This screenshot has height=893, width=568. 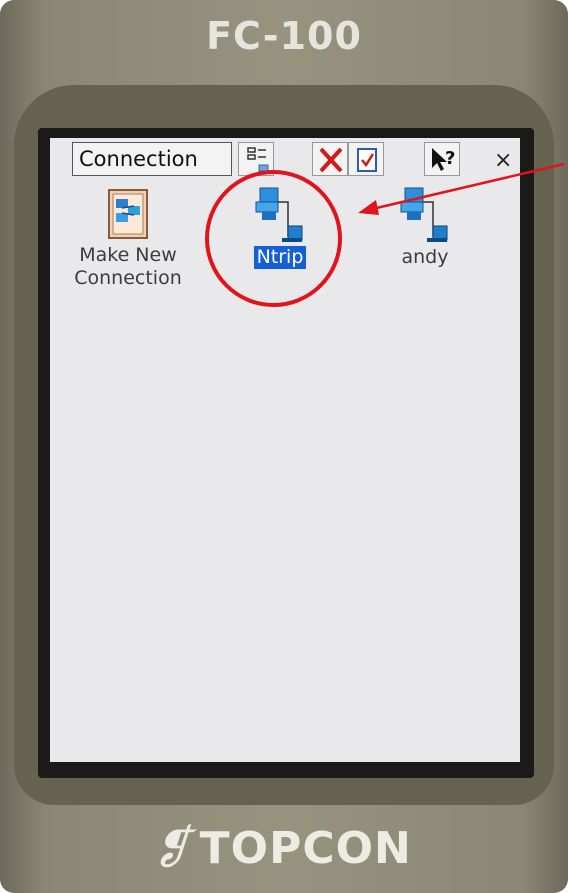 I want to click on annotation-arrow-icon, so click(x=461, y=188).